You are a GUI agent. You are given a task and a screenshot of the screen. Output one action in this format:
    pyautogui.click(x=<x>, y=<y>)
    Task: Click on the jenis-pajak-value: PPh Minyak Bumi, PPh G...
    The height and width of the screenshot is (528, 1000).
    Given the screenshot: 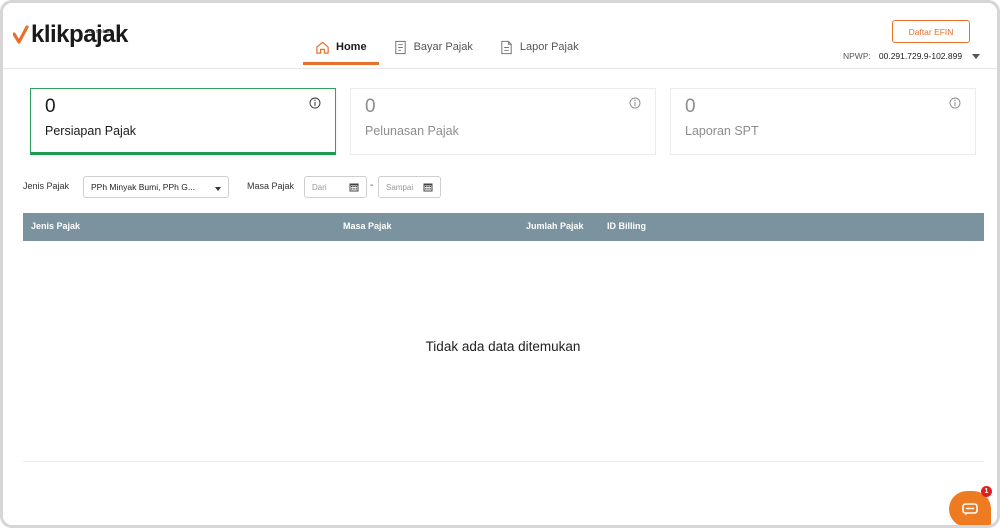 What is the action you would take?
    pyautogui.click(x=143, y=187)
    